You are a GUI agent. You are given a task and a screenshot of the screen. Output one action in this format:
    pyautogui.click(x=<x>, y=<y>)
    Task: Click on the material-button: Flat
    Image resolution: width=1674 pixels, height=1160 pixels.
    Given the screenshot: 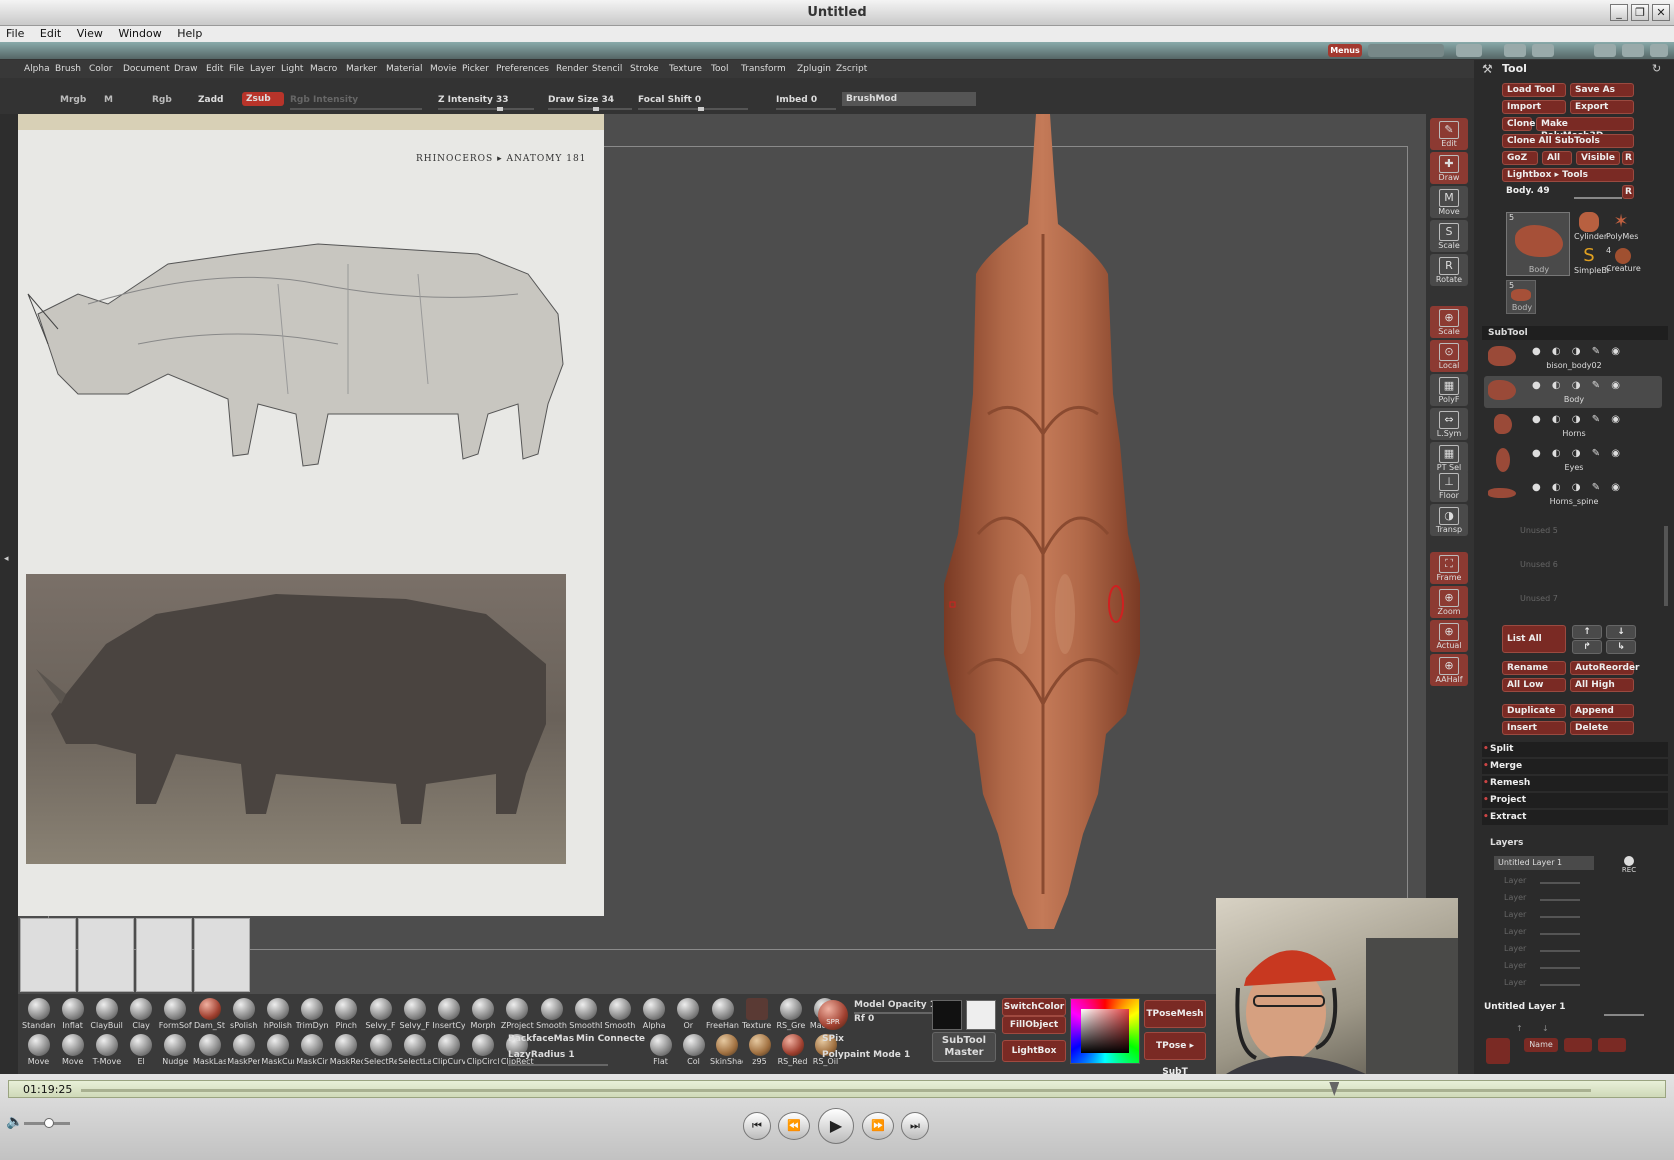 What is the action you would take?
    pyautogui.click(x=660, y=1052)
    